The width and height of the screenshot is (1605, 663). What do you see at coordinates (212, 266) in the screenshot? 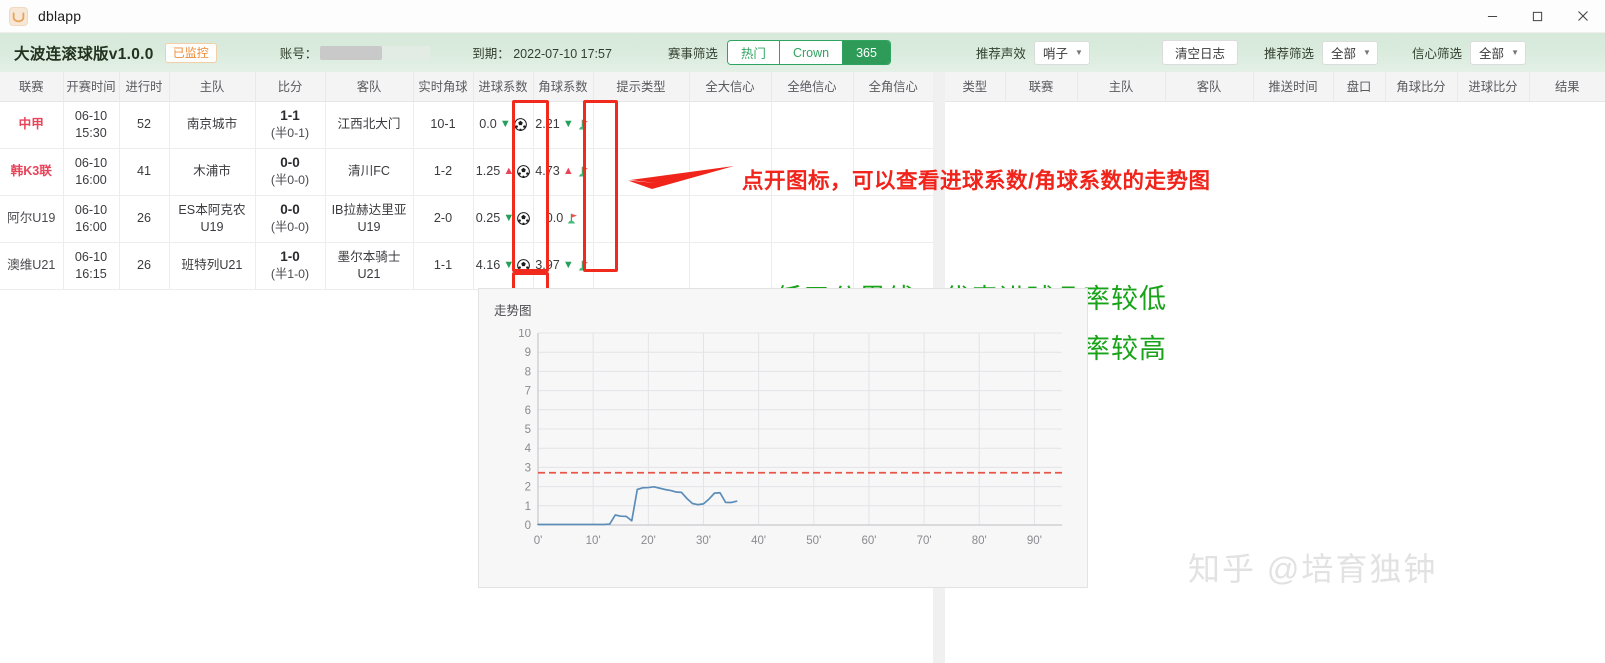
I see `cell-home: 班特列U21` at bounding box center [212, 266].